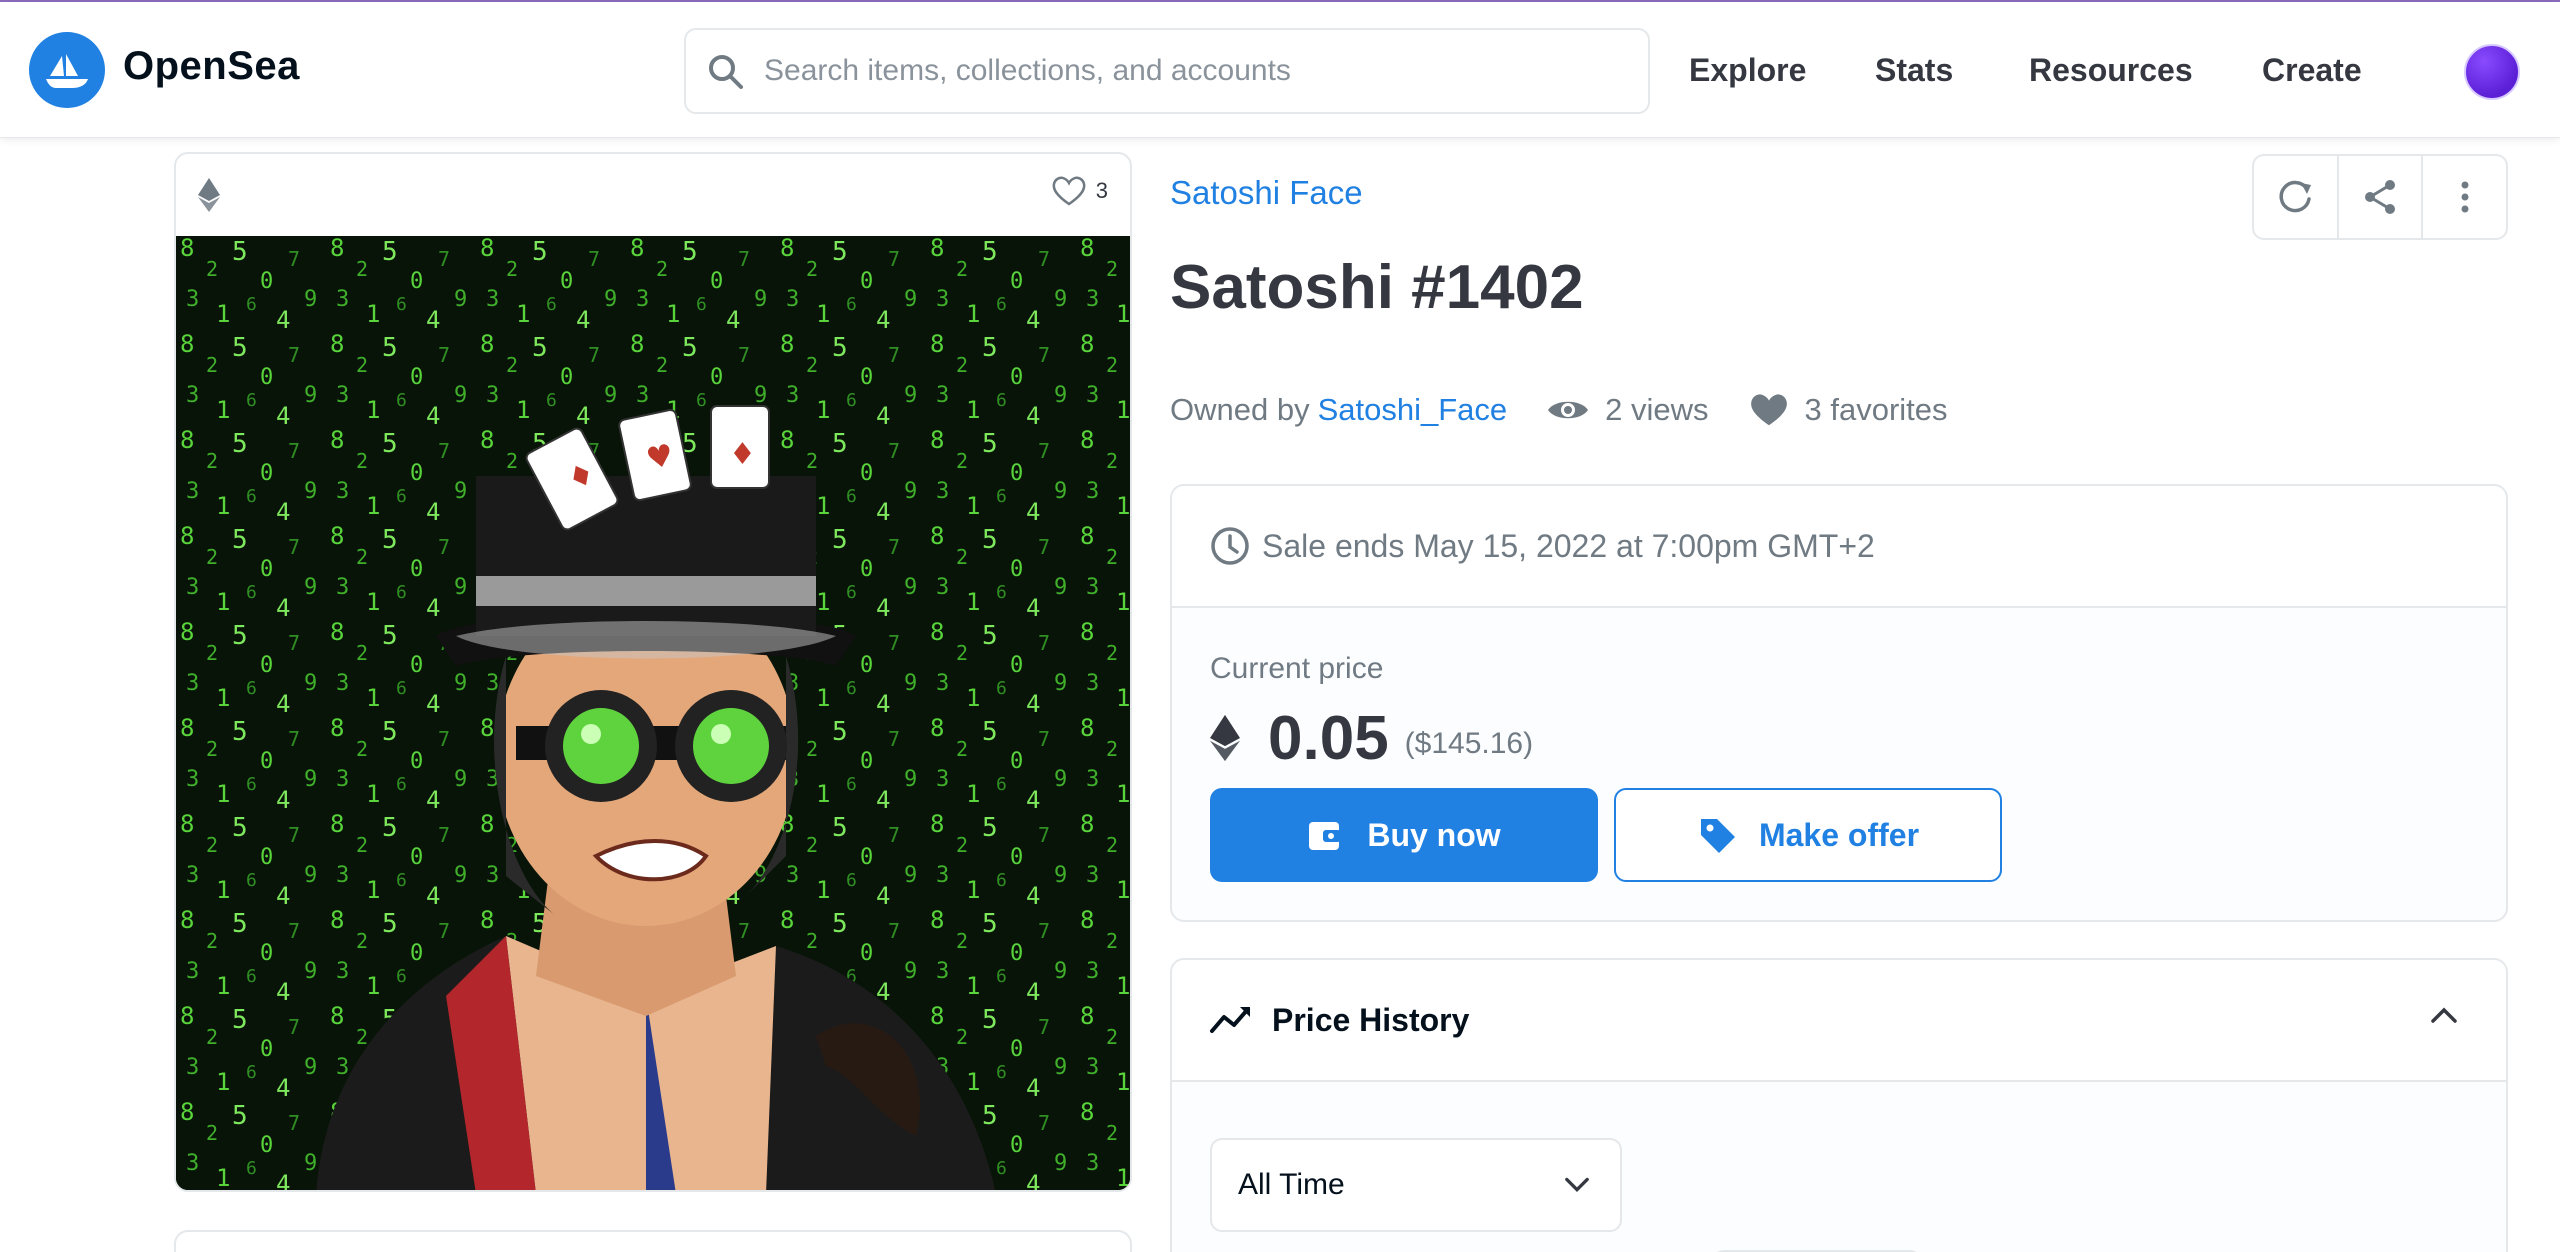 This screenshot has width=2560, height=1252. I want to click on views-count: 2 views, so click(1628, 410).